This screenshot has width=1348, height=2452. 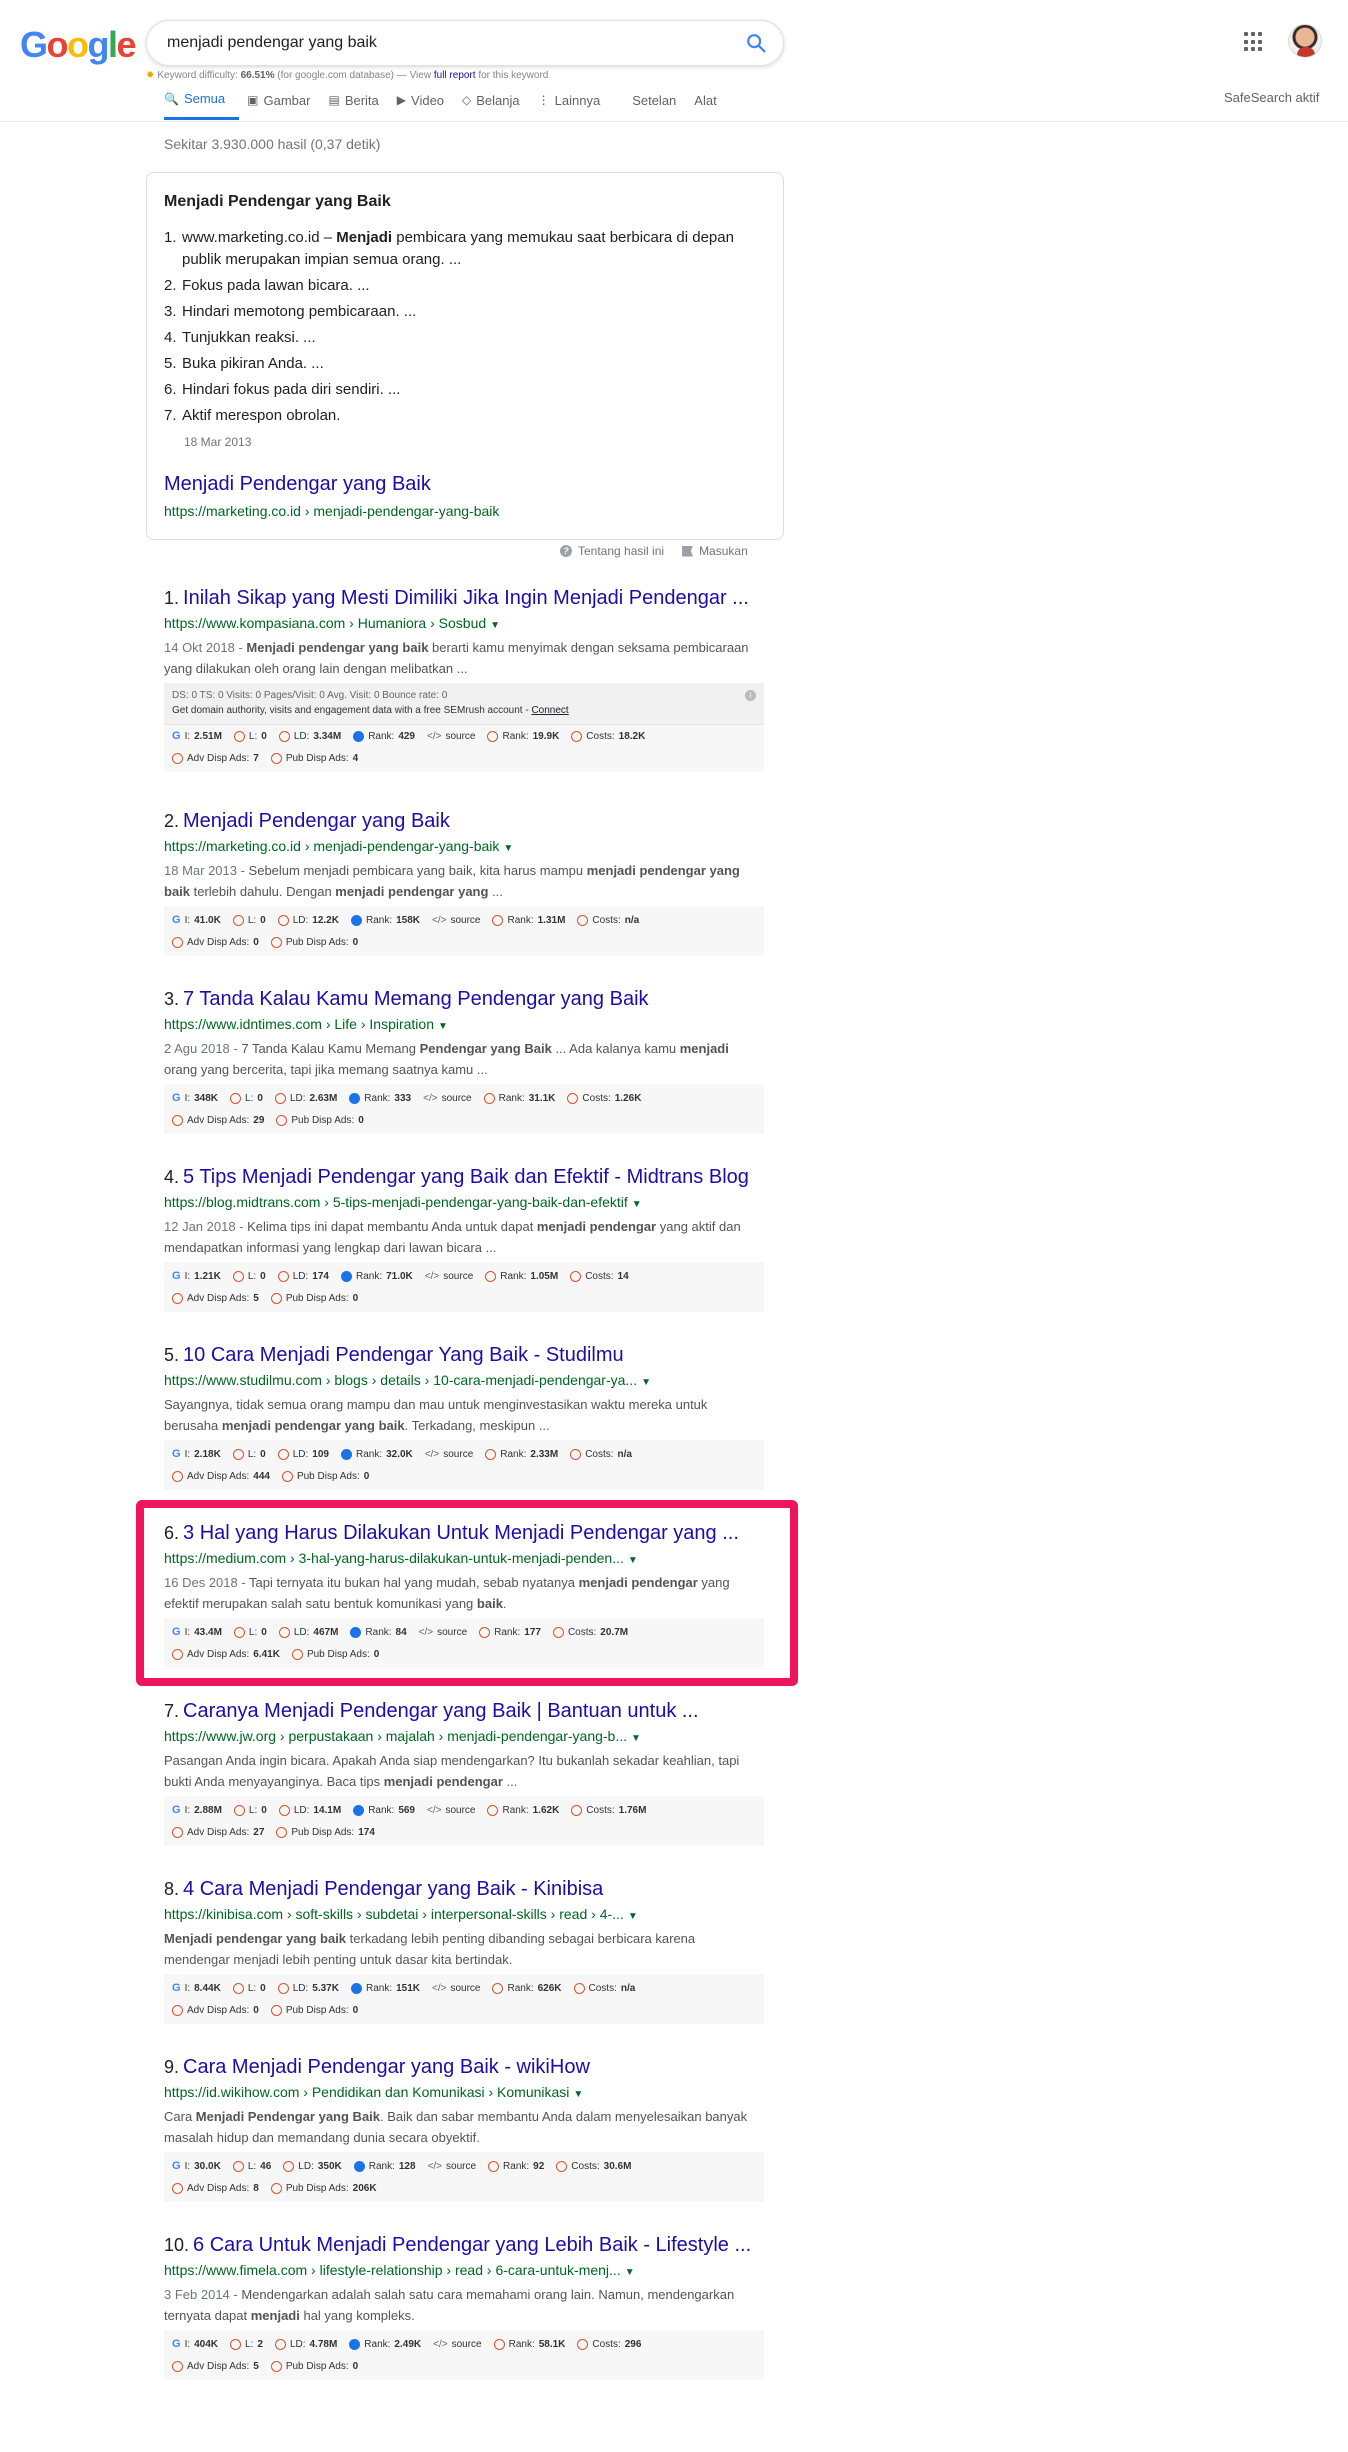 What do you see at coordinates (1254, 42) in the screenshot?
I see `apps-grid-icon` at bounding box center [1254, 42].